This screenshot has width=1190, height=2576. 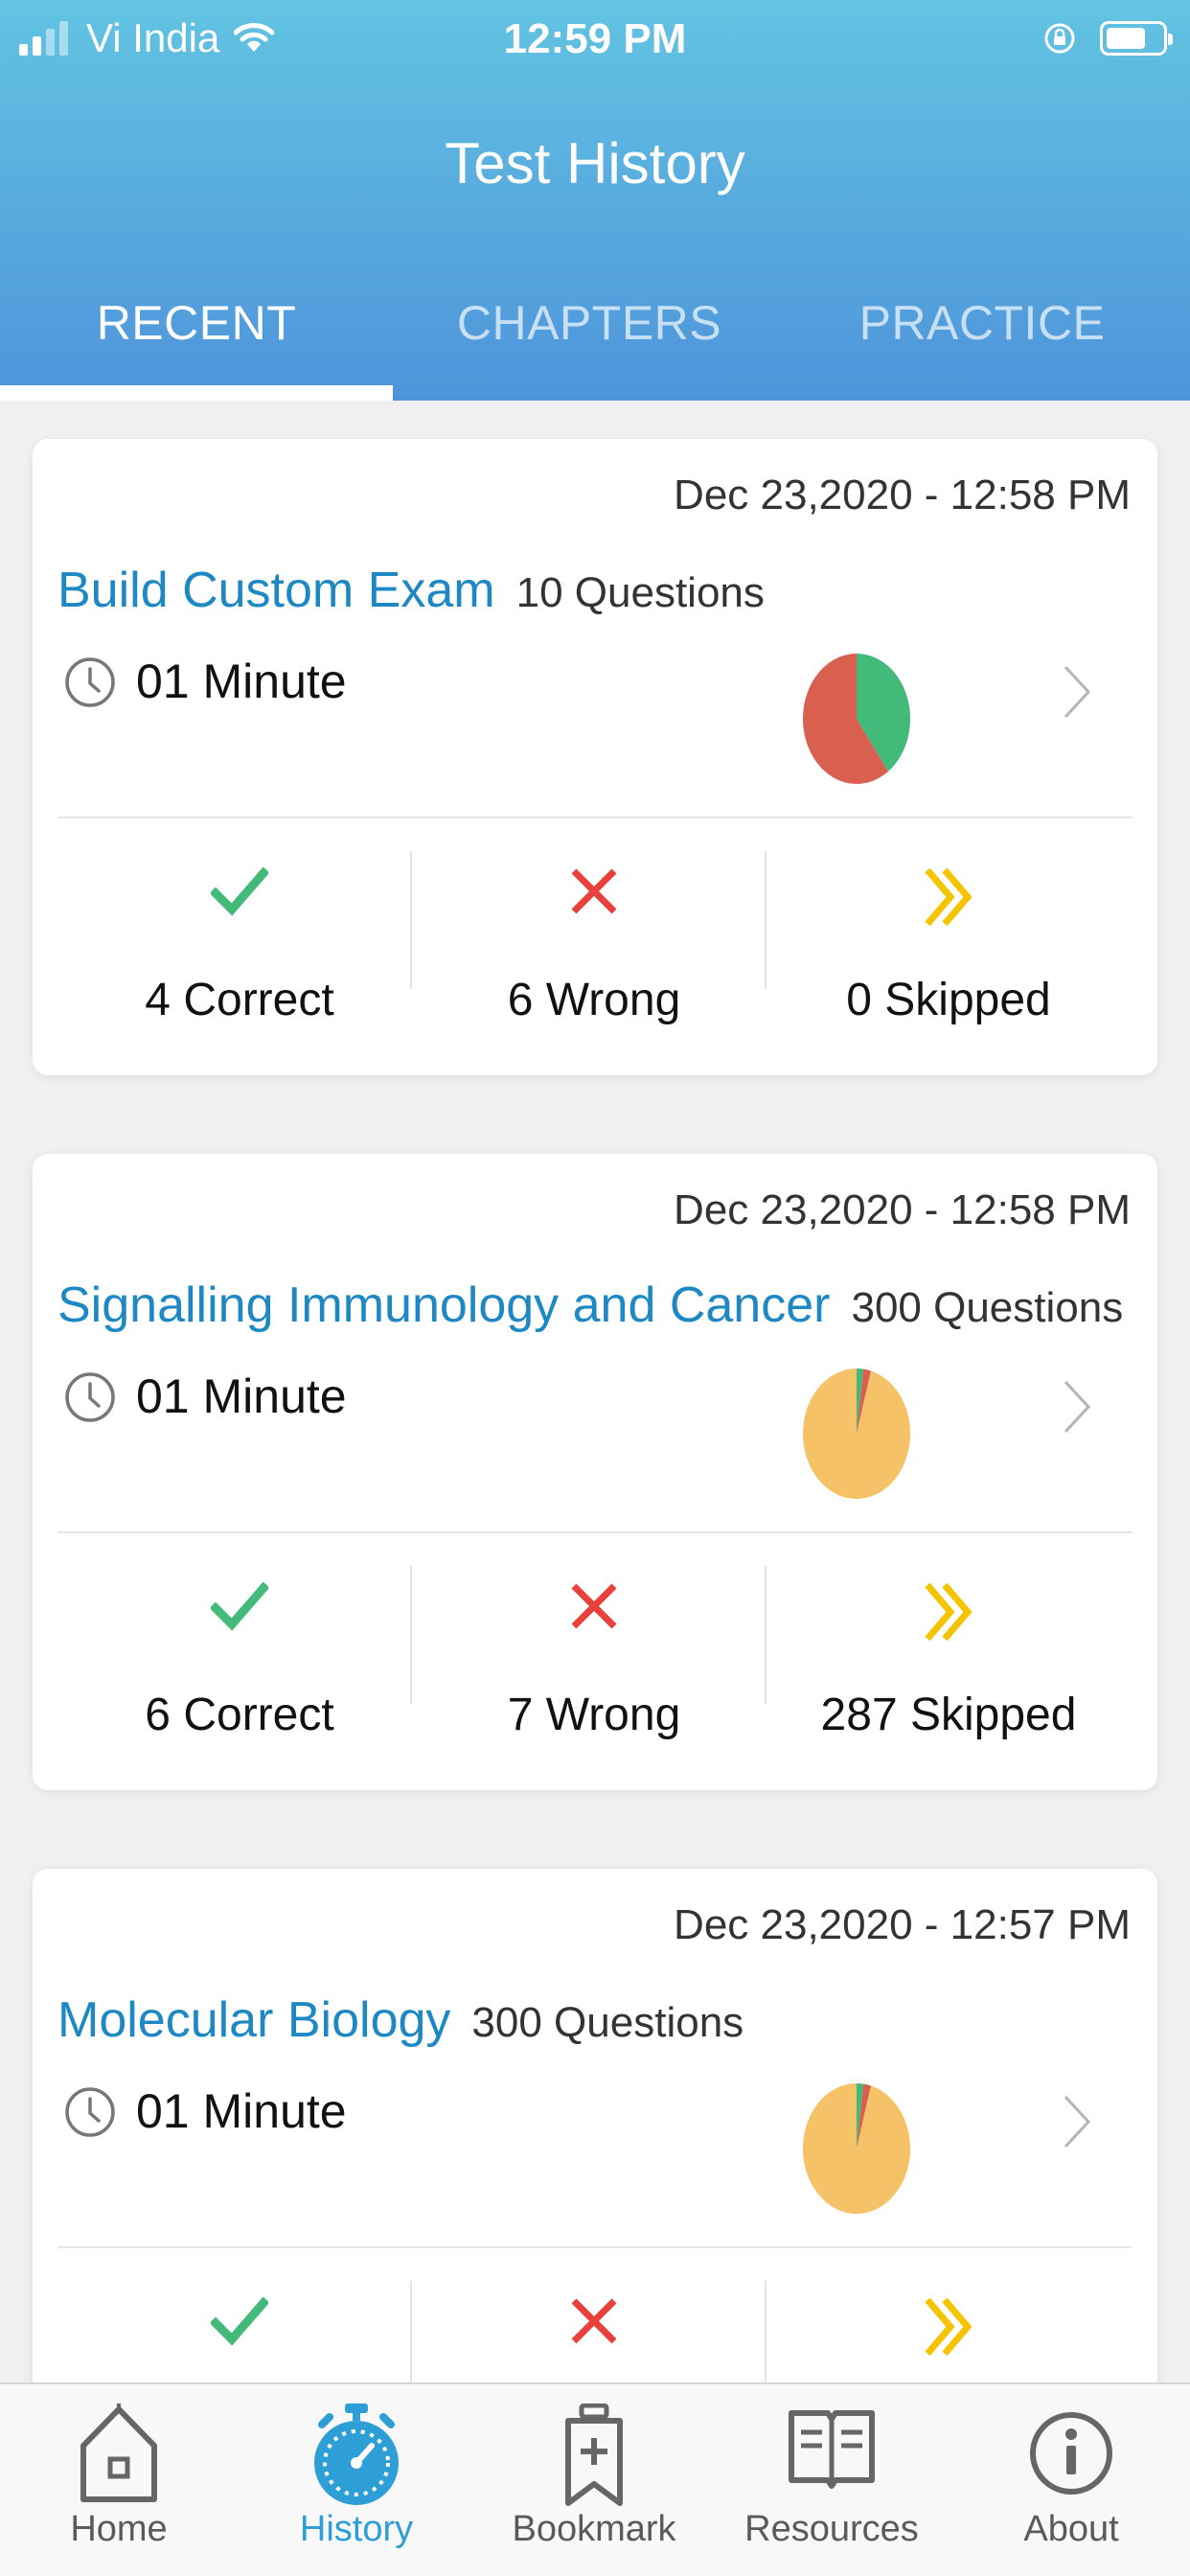 What do you see at coordinates (949, 1000) in the screenshot?
I see `skipped-count: 0 Skipped` at bounding box center [949, 1000].